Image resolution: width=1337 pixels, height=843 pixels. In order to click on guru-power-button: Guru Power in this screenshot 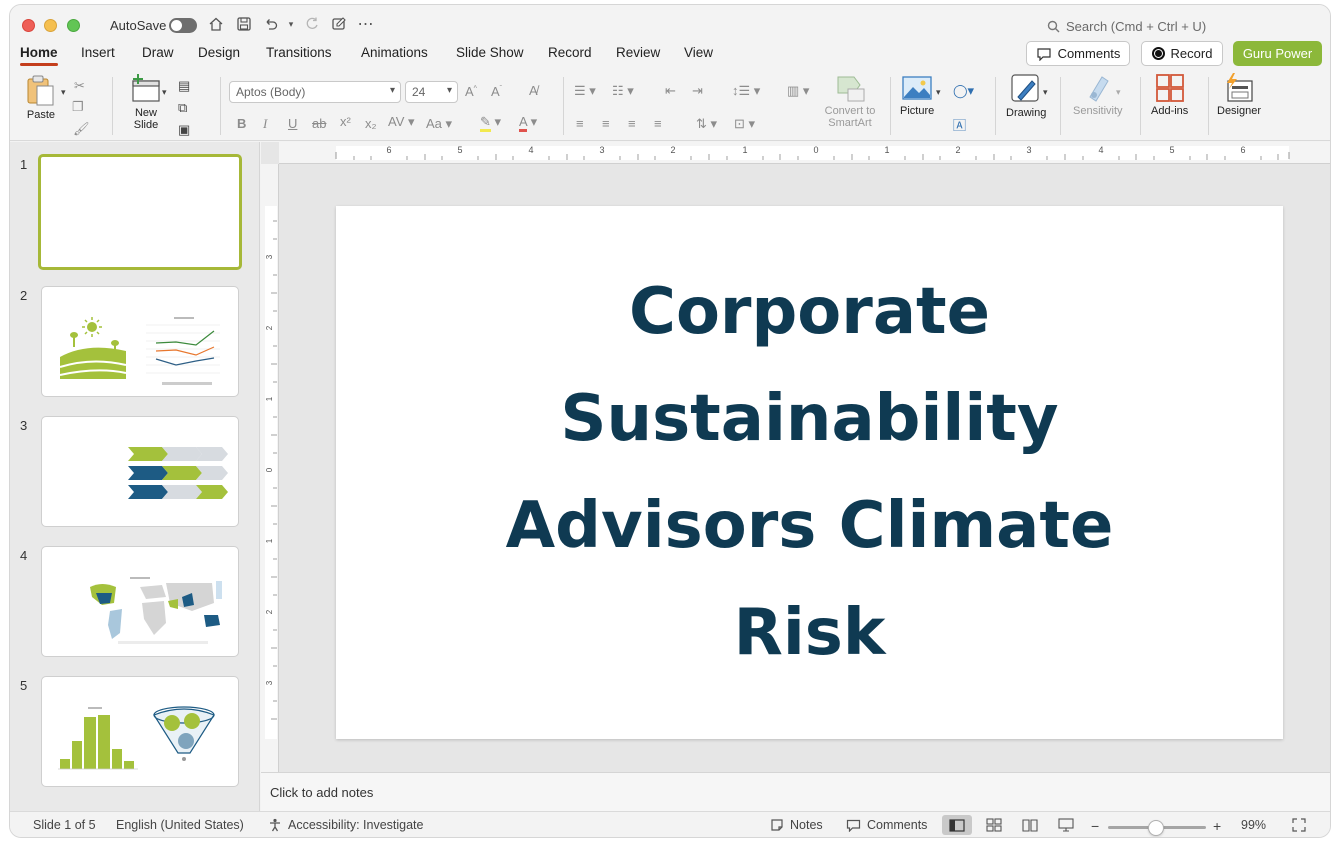, I will do `click(1277, 53)`.